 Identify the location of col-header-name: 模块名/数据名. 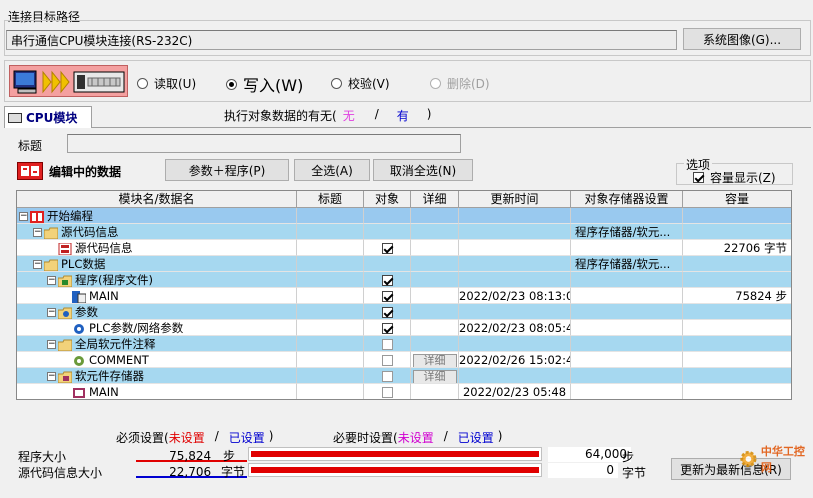
(157, 199).